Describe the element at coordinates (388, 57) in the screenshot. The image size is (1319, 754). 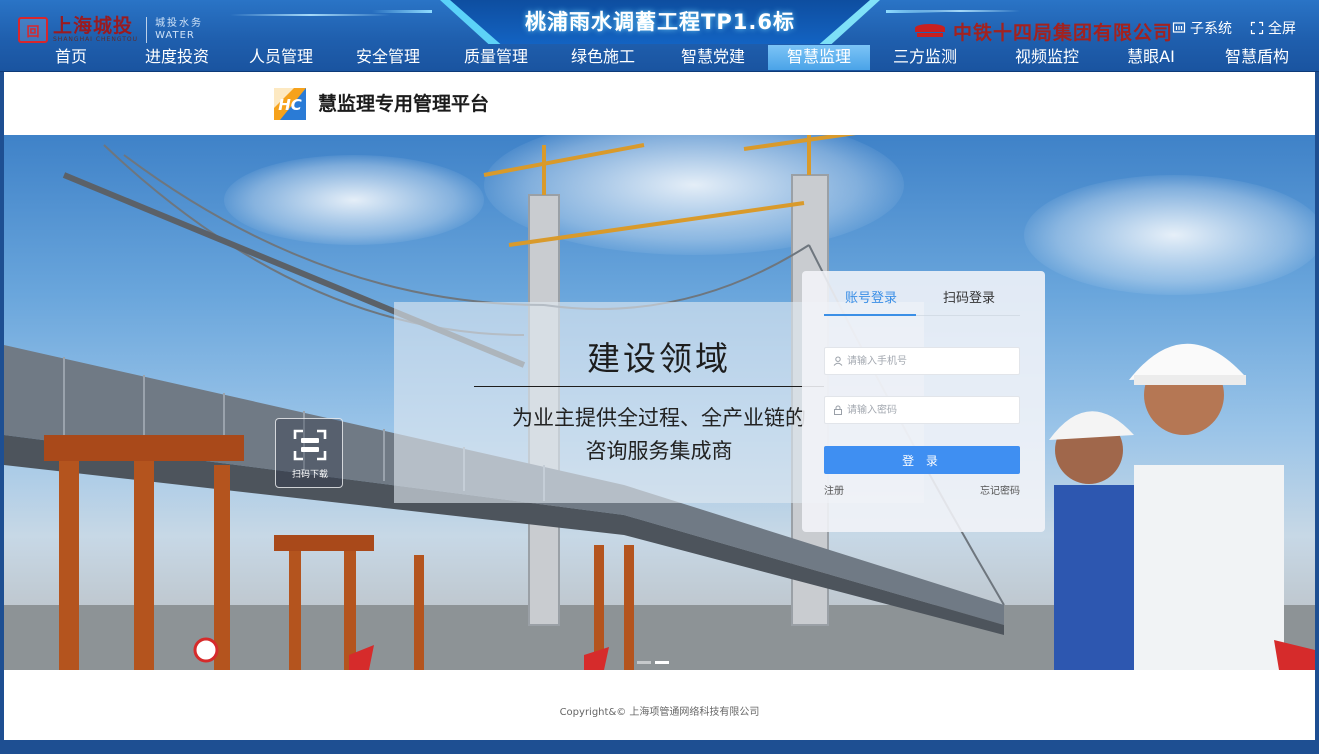
I see `nav-item-safety: 安全管理` at that location.